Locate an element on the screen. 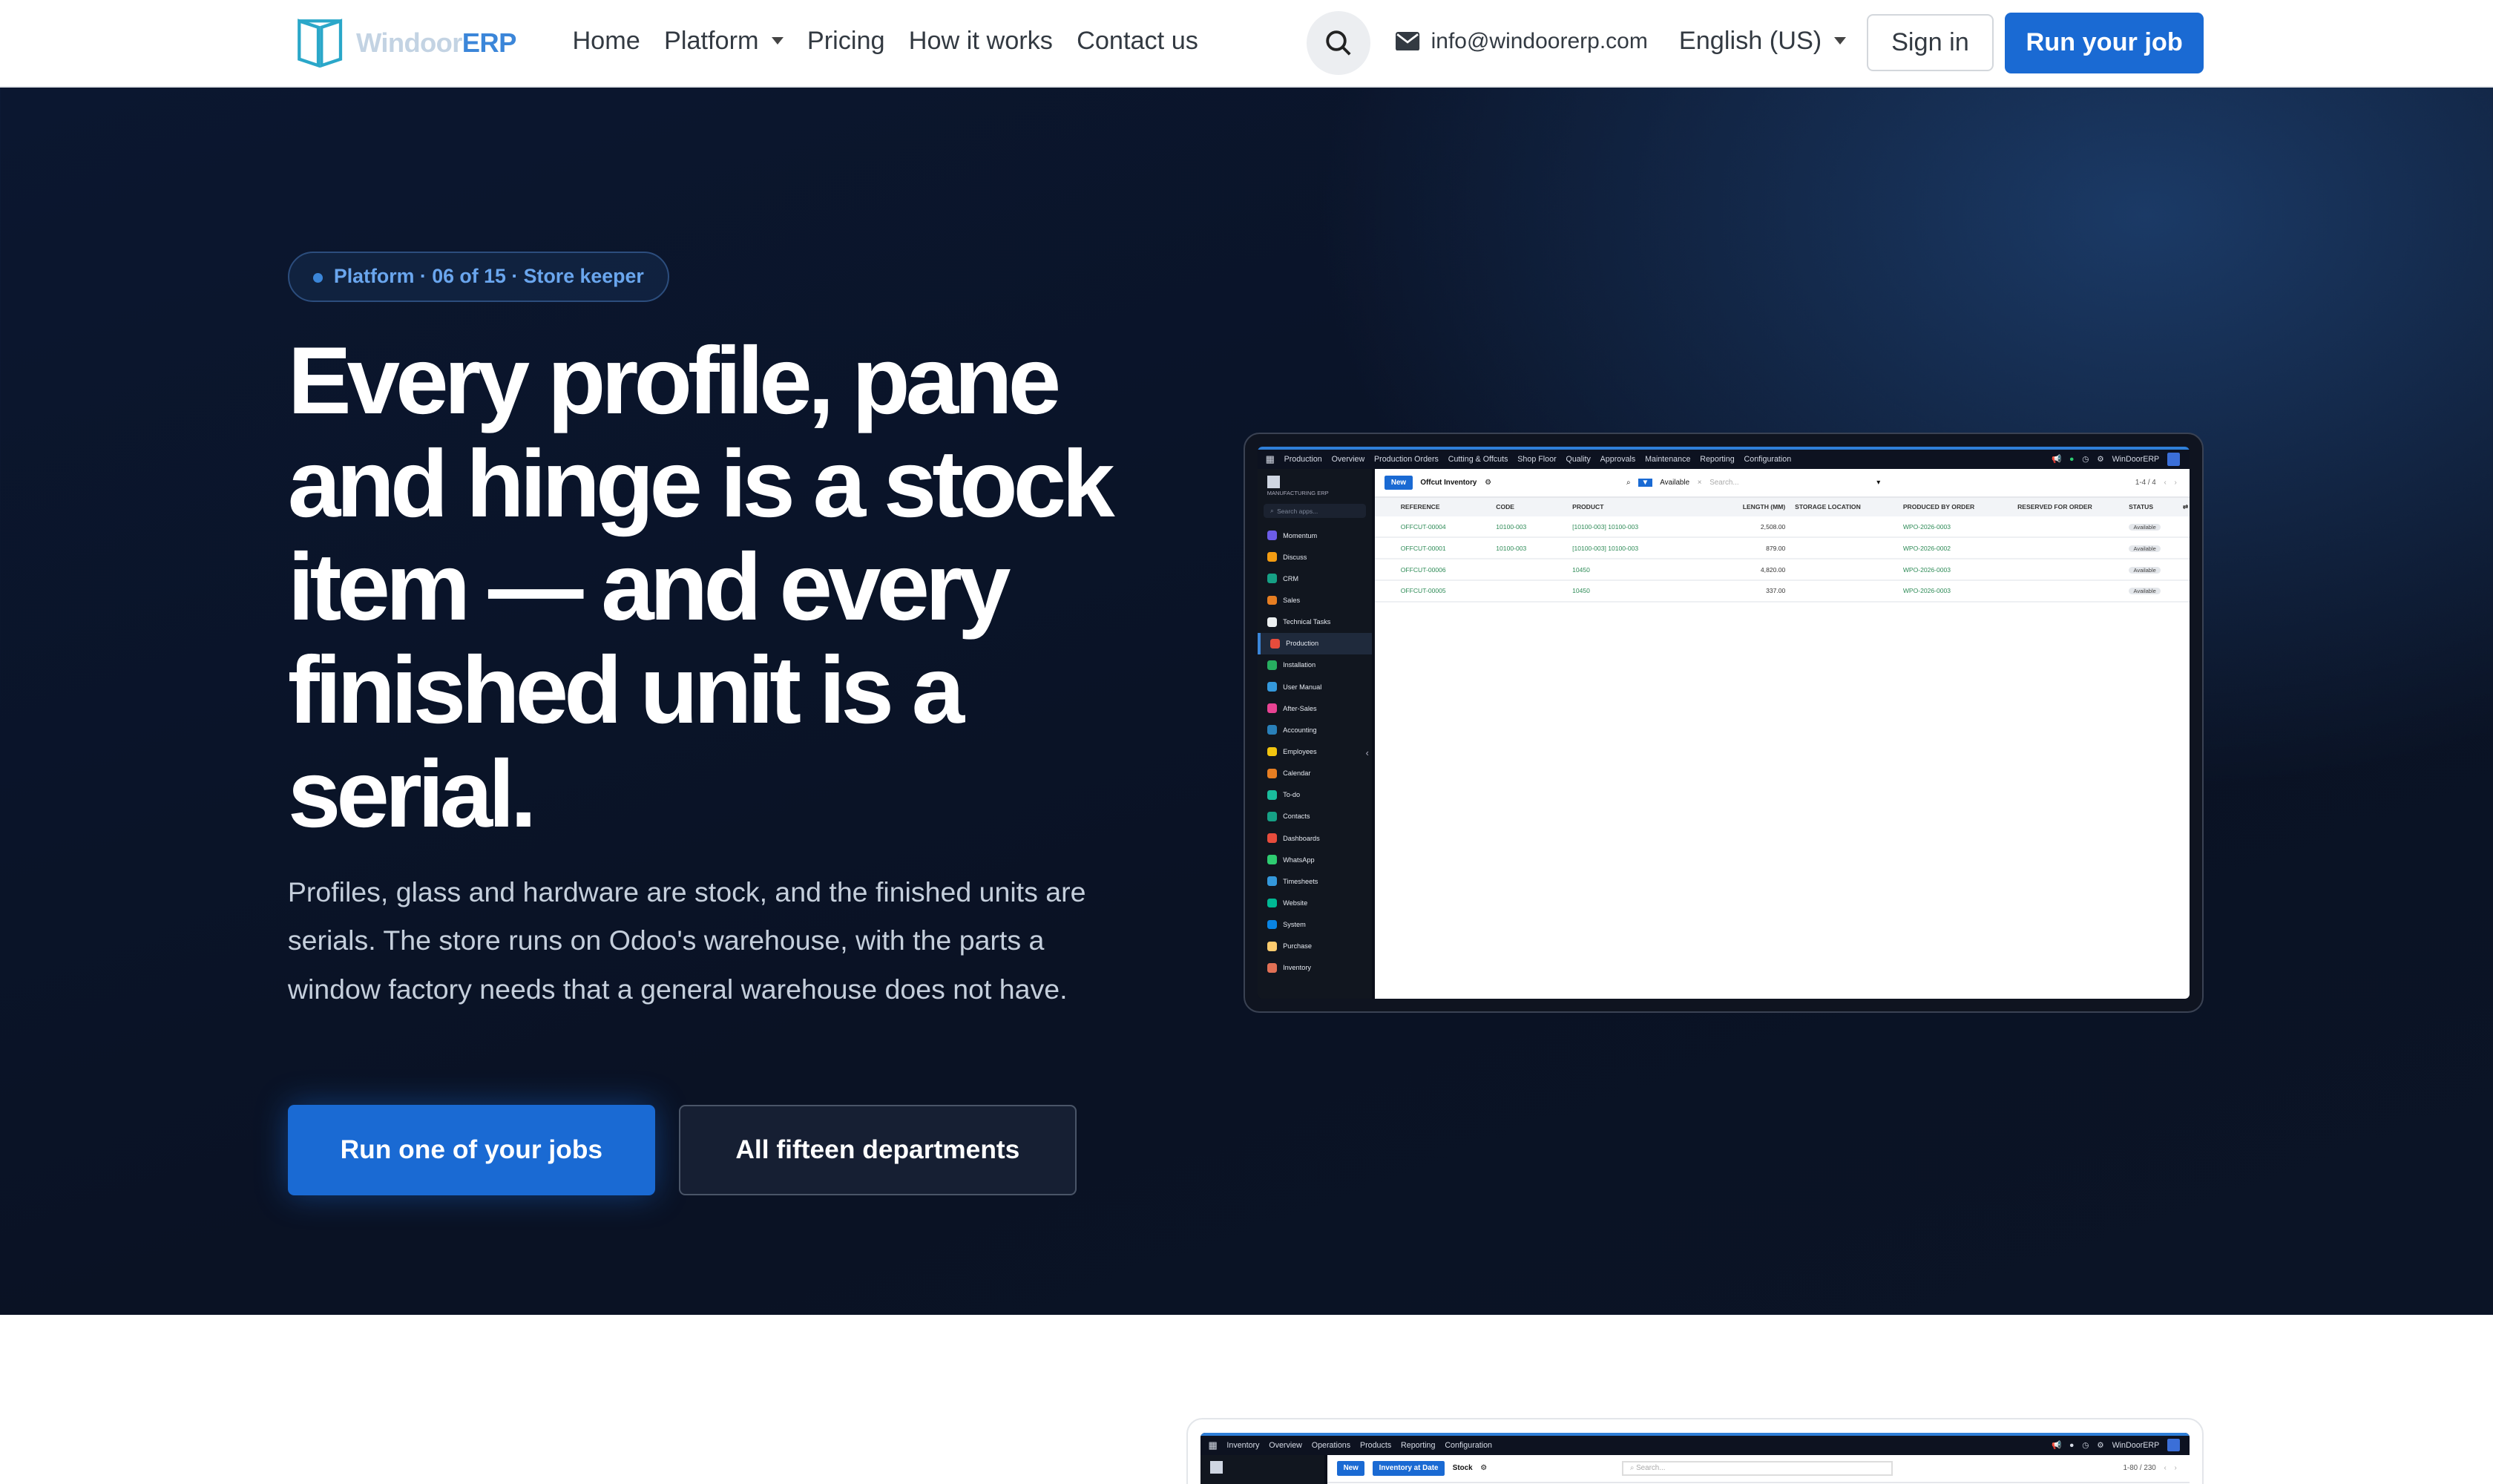 This screenshot has height=1484, width=2493. sidebar-item: After-Sales is located at coordinates (1315, 708).